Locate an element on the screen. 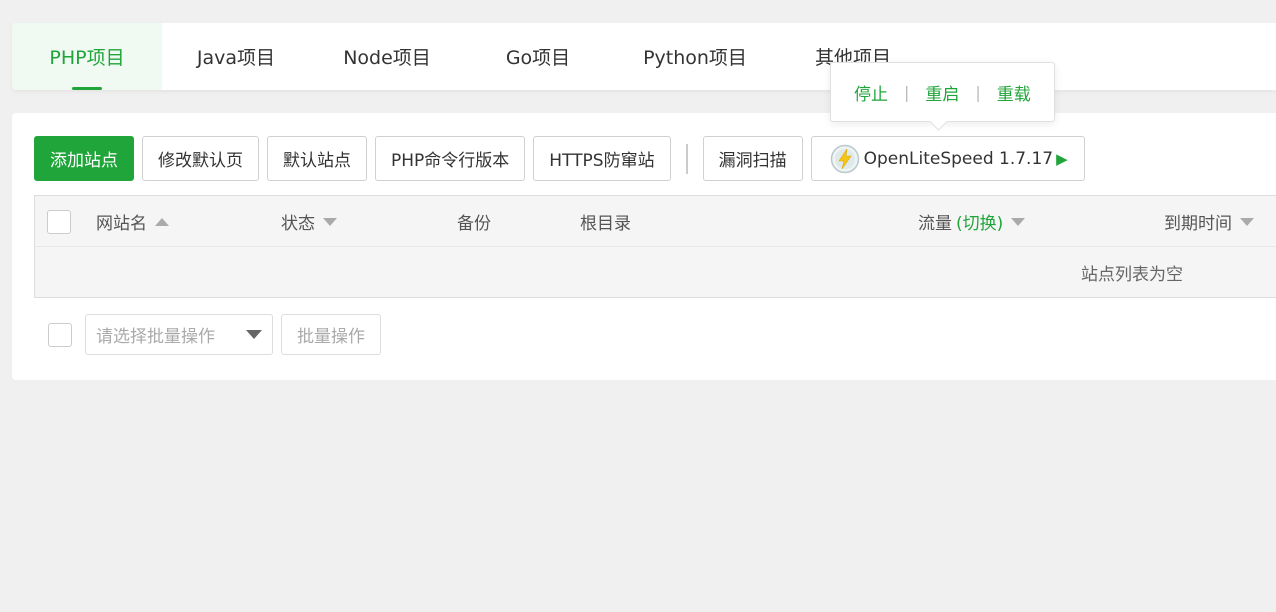 This screenshot has width=1276, height=612. column-backup-label: 备份 is located at coordinates (474, 224).